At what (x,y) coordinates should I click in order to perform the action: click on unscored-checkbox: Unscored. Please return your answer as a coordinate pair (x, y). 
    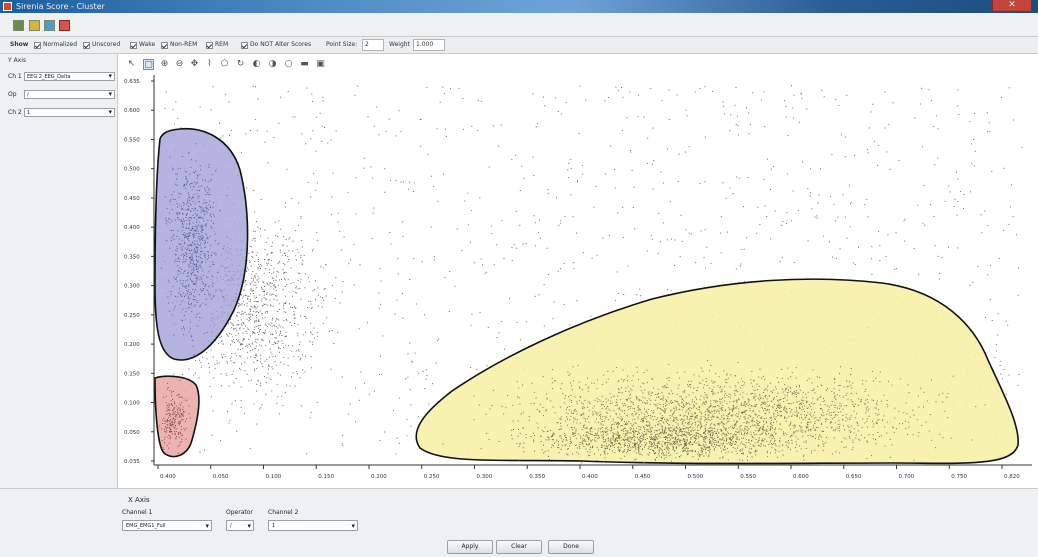
    Looking at the image, I should click on (101, 45).